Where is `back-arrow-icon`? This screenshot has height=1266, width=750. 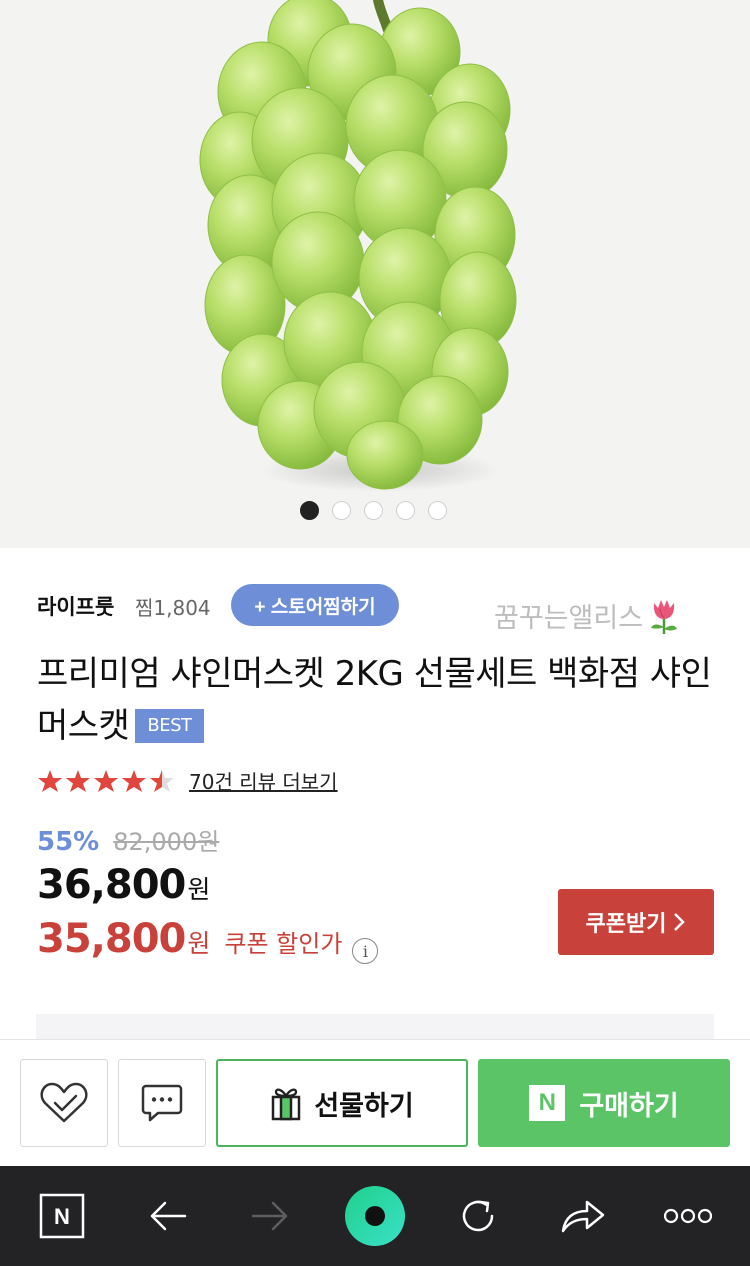 back-arrow-icon is located at coordinates (168, 1216).